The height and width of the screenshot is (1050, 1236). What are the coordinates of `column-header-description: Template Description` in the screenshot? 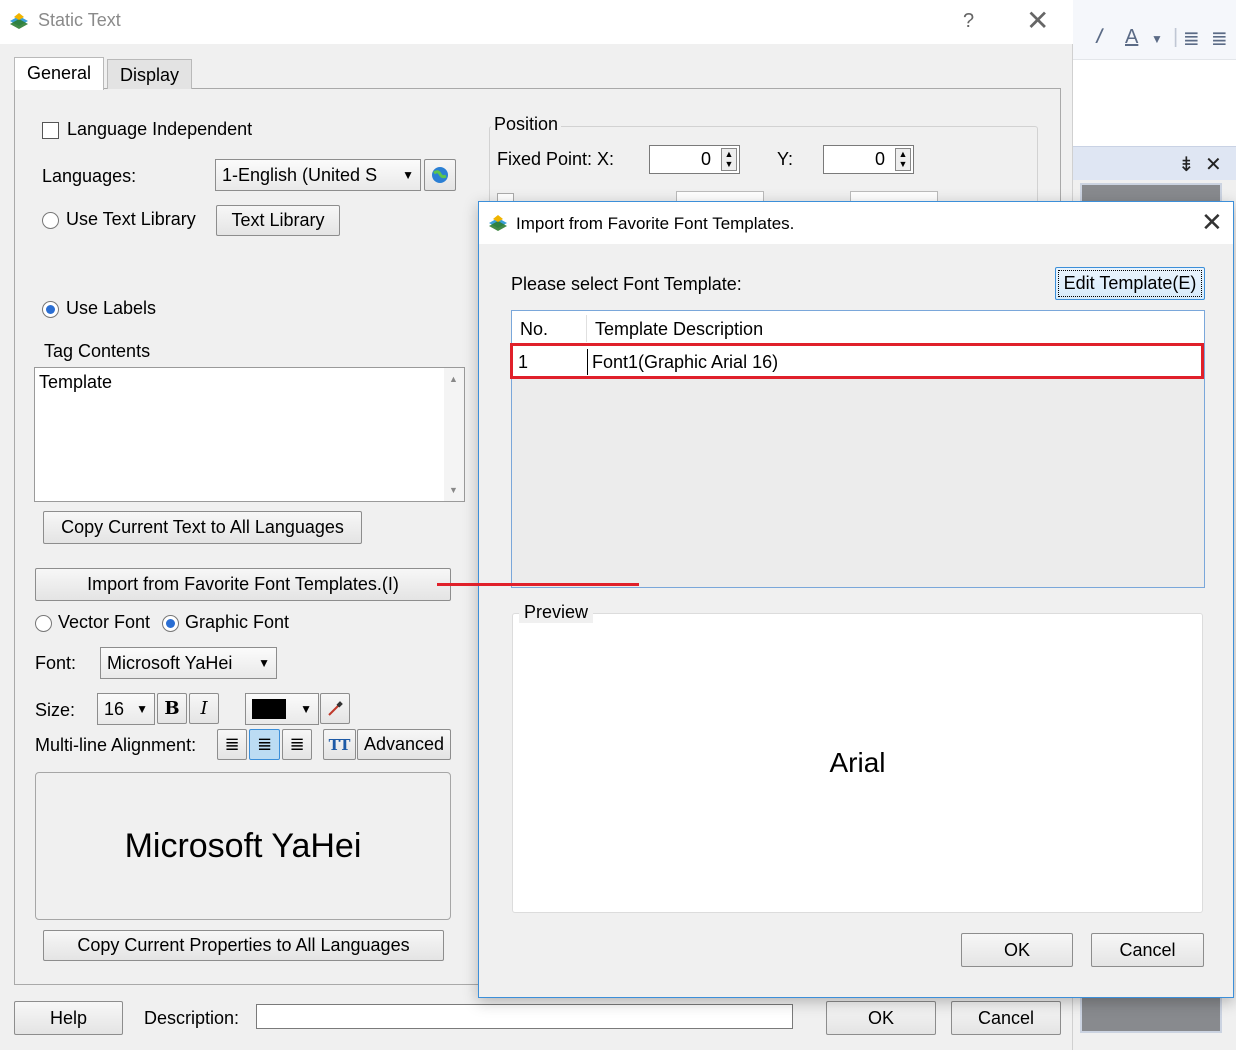 It's located at (679, 329).